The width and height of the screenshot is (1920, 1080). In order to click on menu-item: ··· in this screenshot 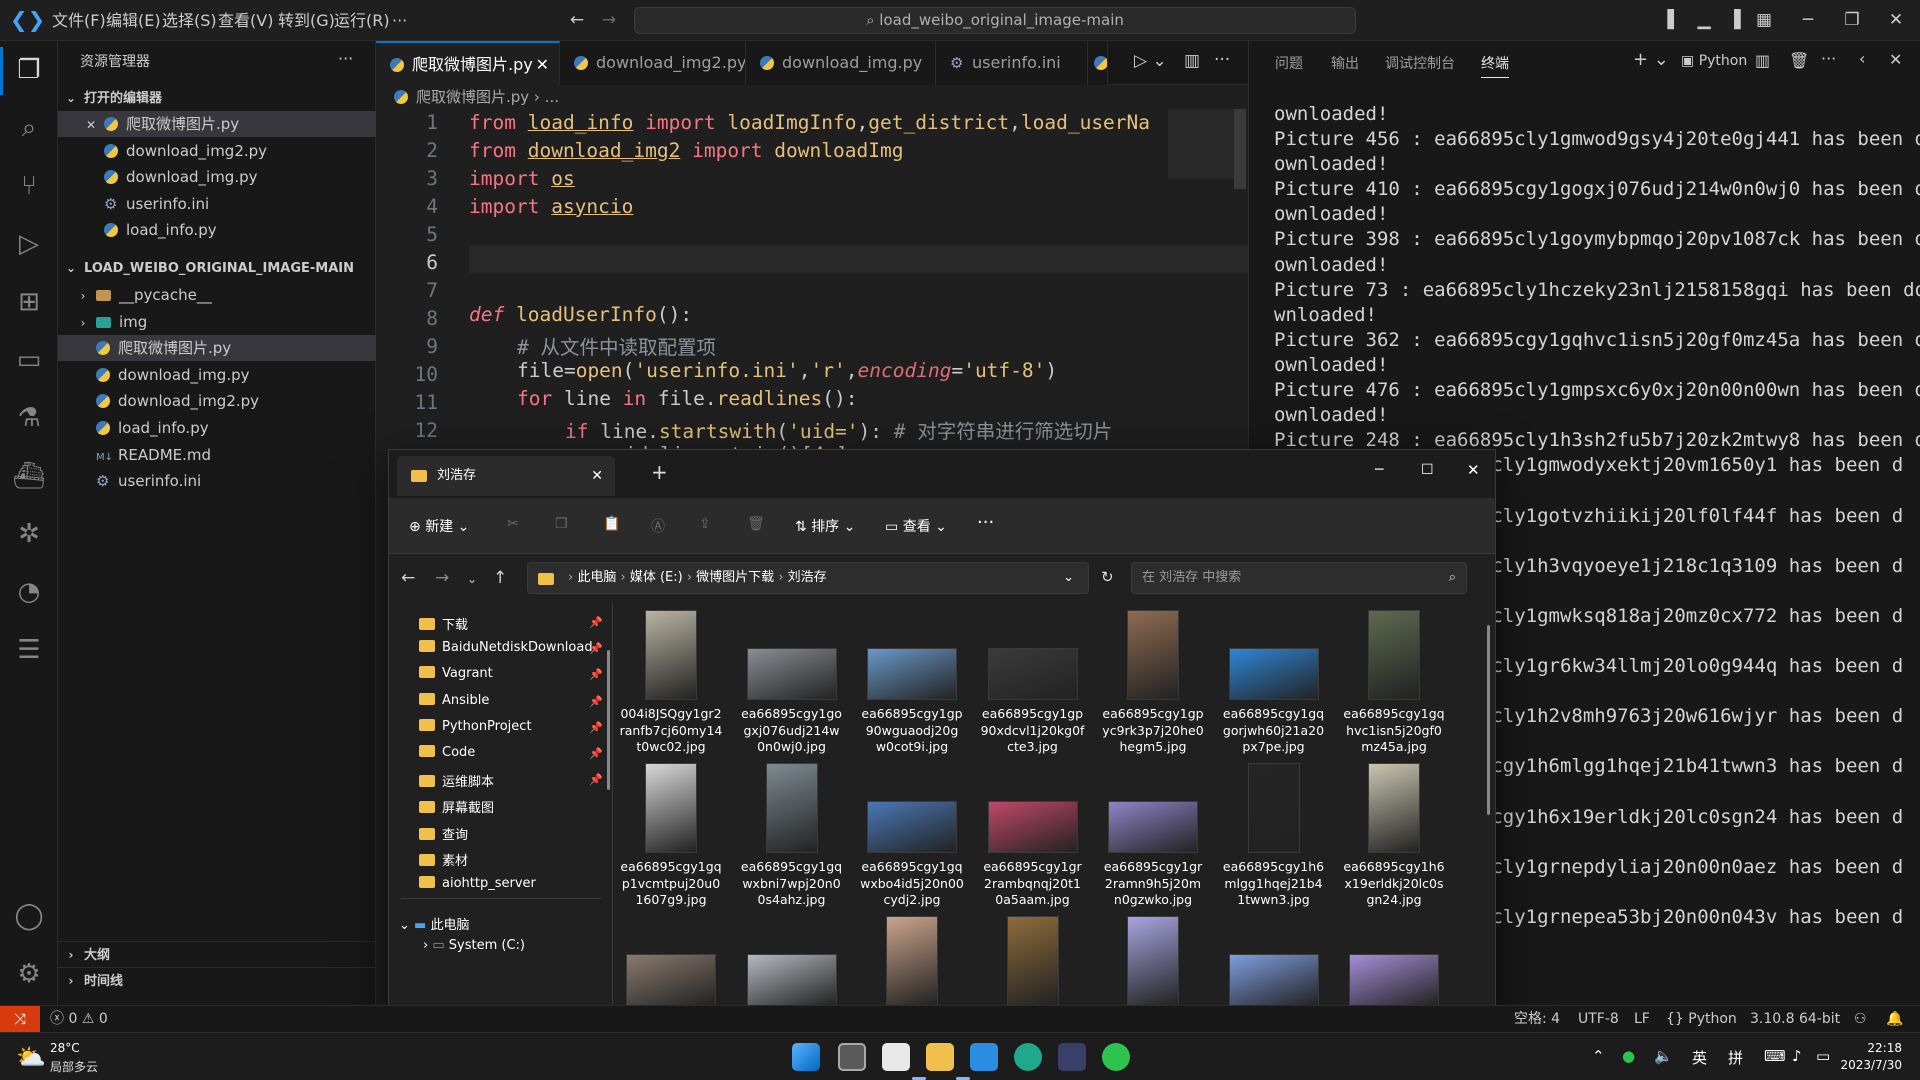, I will do `click(399, 20)`.